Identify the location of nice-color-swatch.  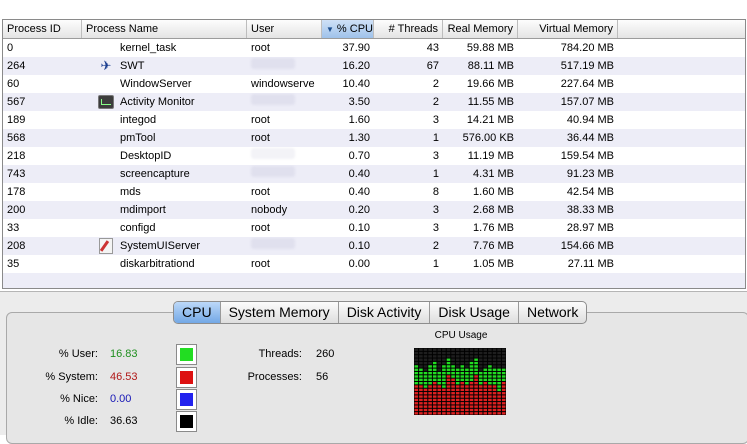
(186, 399).